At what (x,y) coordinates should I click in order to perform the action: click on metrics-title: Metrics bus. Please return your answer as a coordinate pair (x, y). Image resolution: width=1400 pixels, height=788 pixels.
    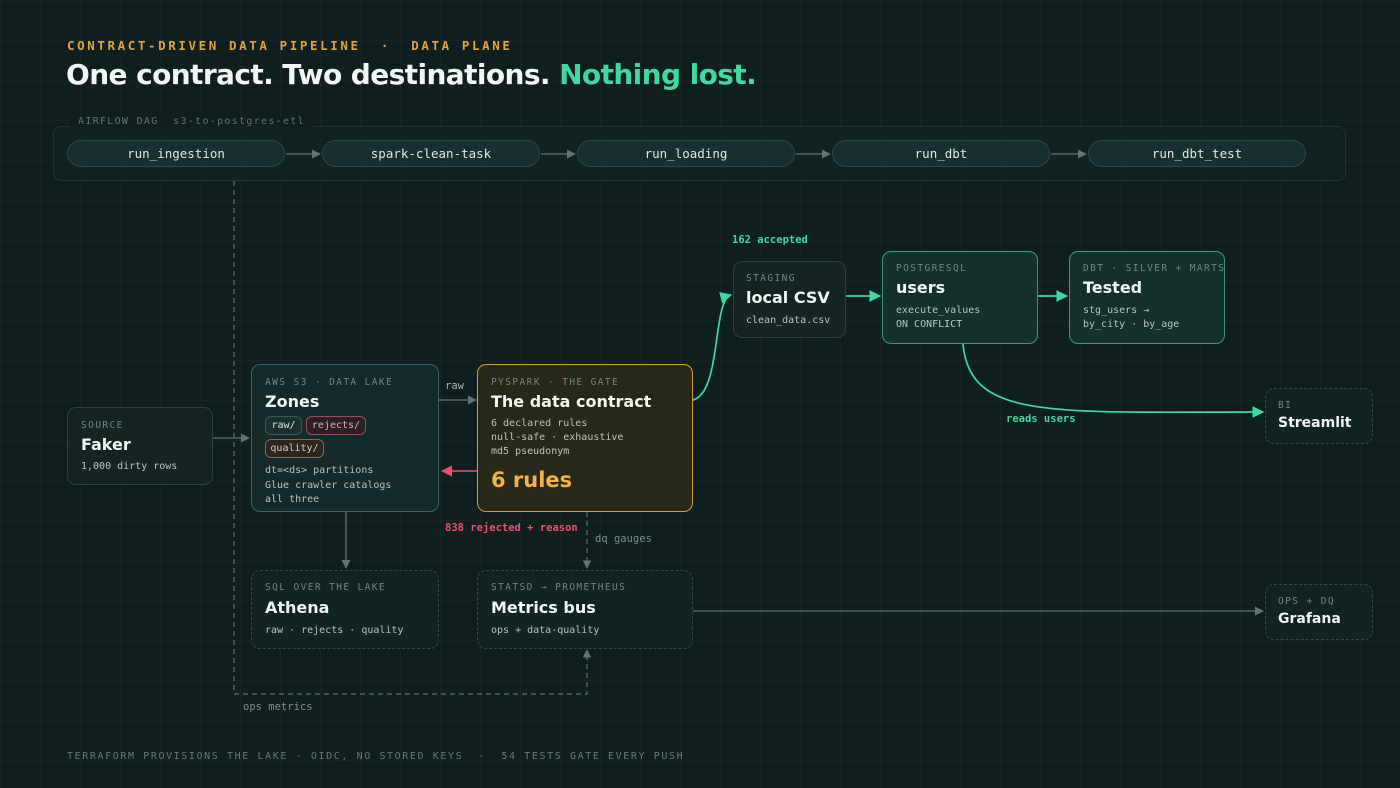
    Looking at the image, I should click on (543, 607).